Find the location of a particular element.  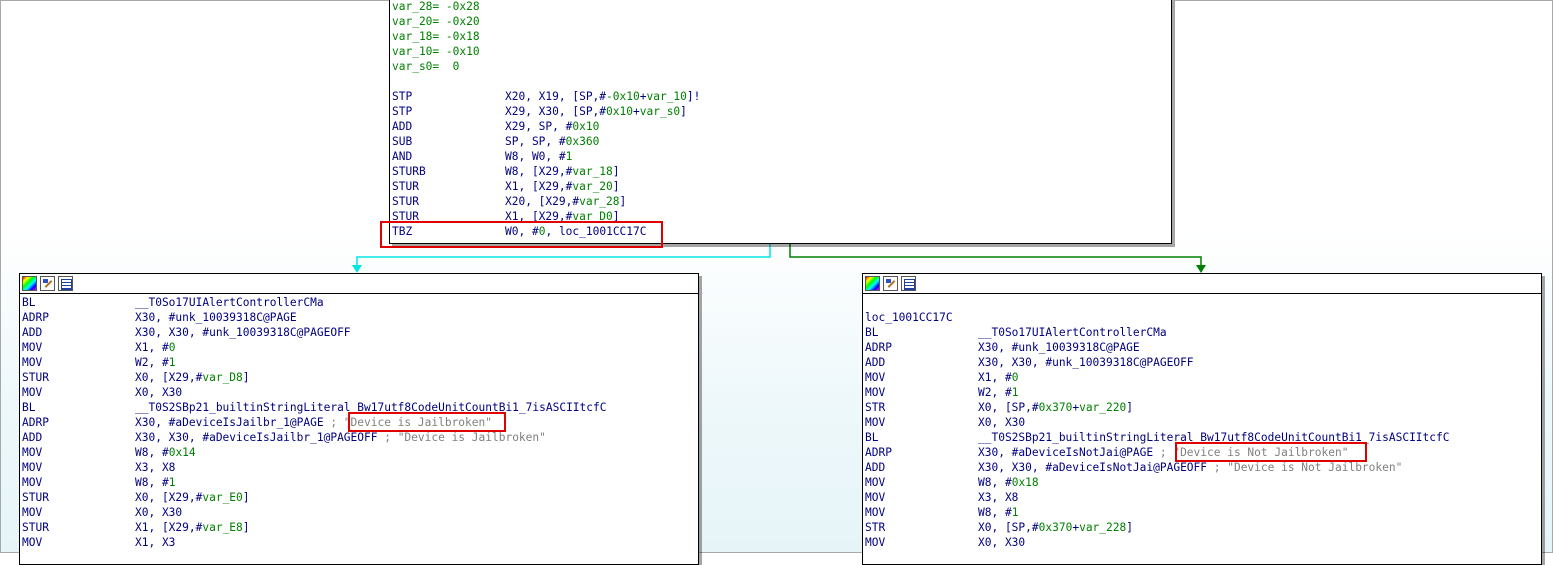

instruction-line: STP X20, X19, [SP,#-0x10+var_10]! is located at coordinates (780, 96).